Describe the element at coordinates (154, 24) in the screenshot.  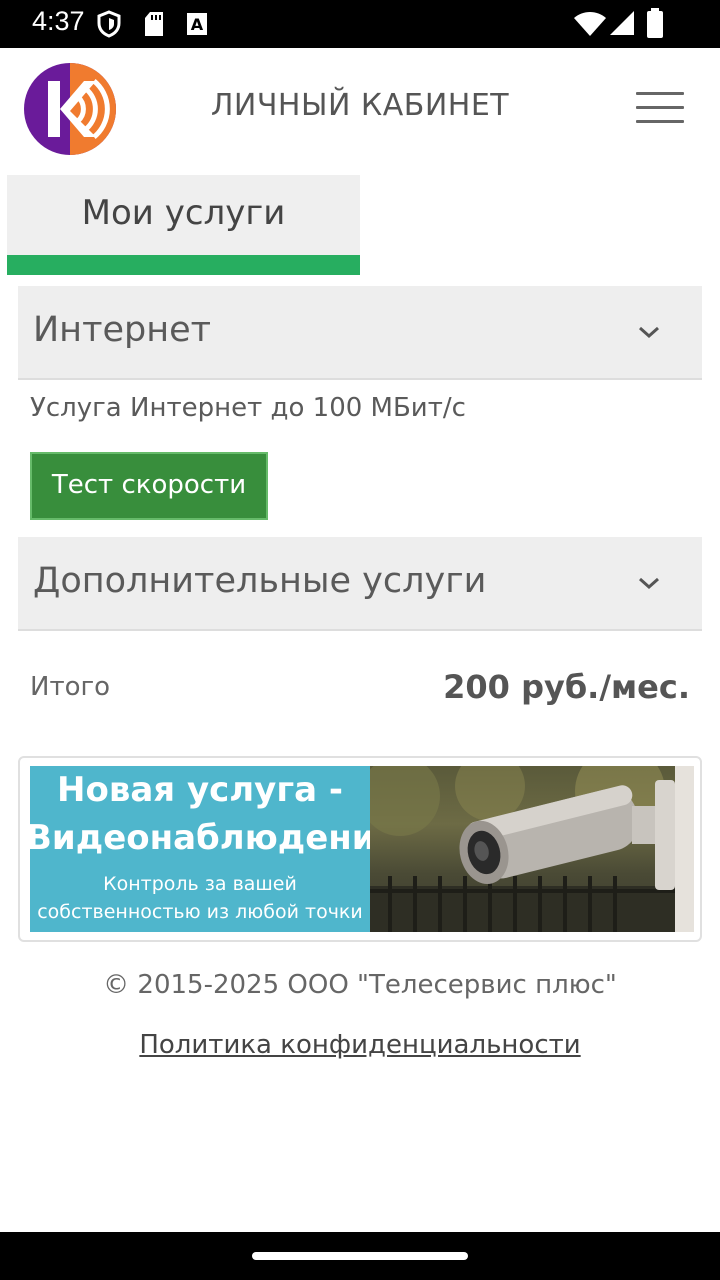
I see `sd-card-icon` at that location.